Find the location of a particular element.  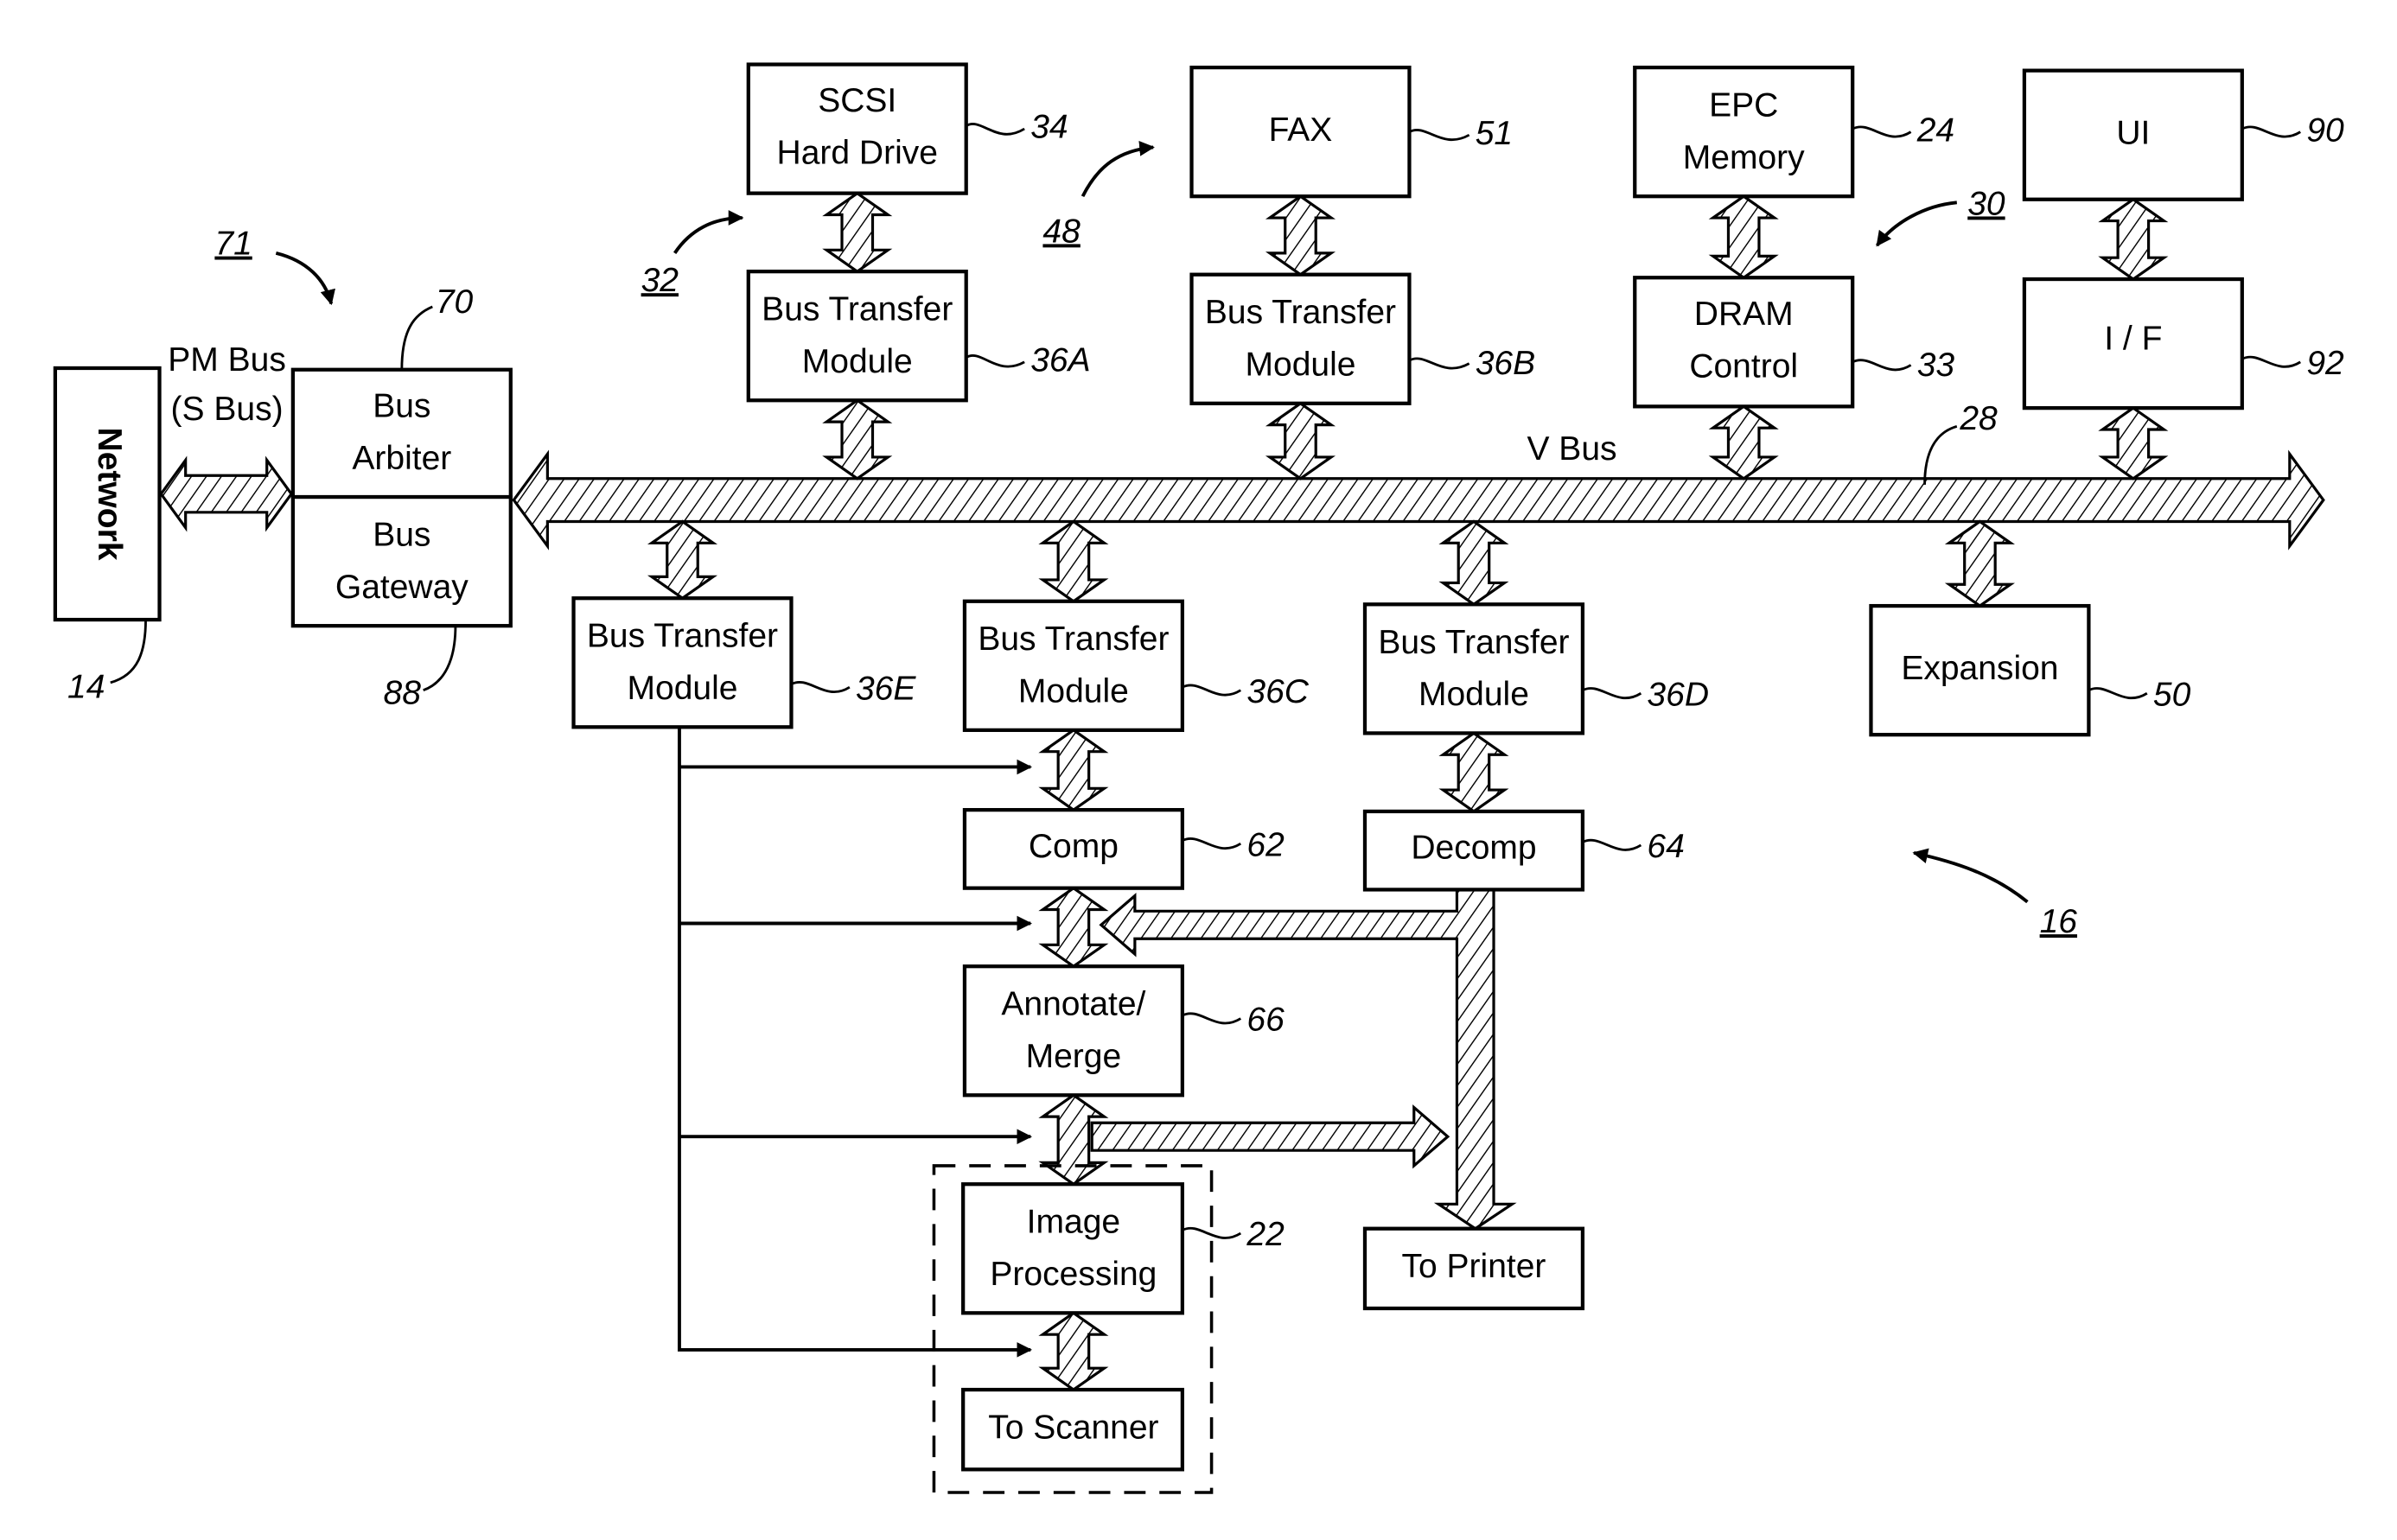

decomp-label: Decomp is located at coordinates (1474, 848).